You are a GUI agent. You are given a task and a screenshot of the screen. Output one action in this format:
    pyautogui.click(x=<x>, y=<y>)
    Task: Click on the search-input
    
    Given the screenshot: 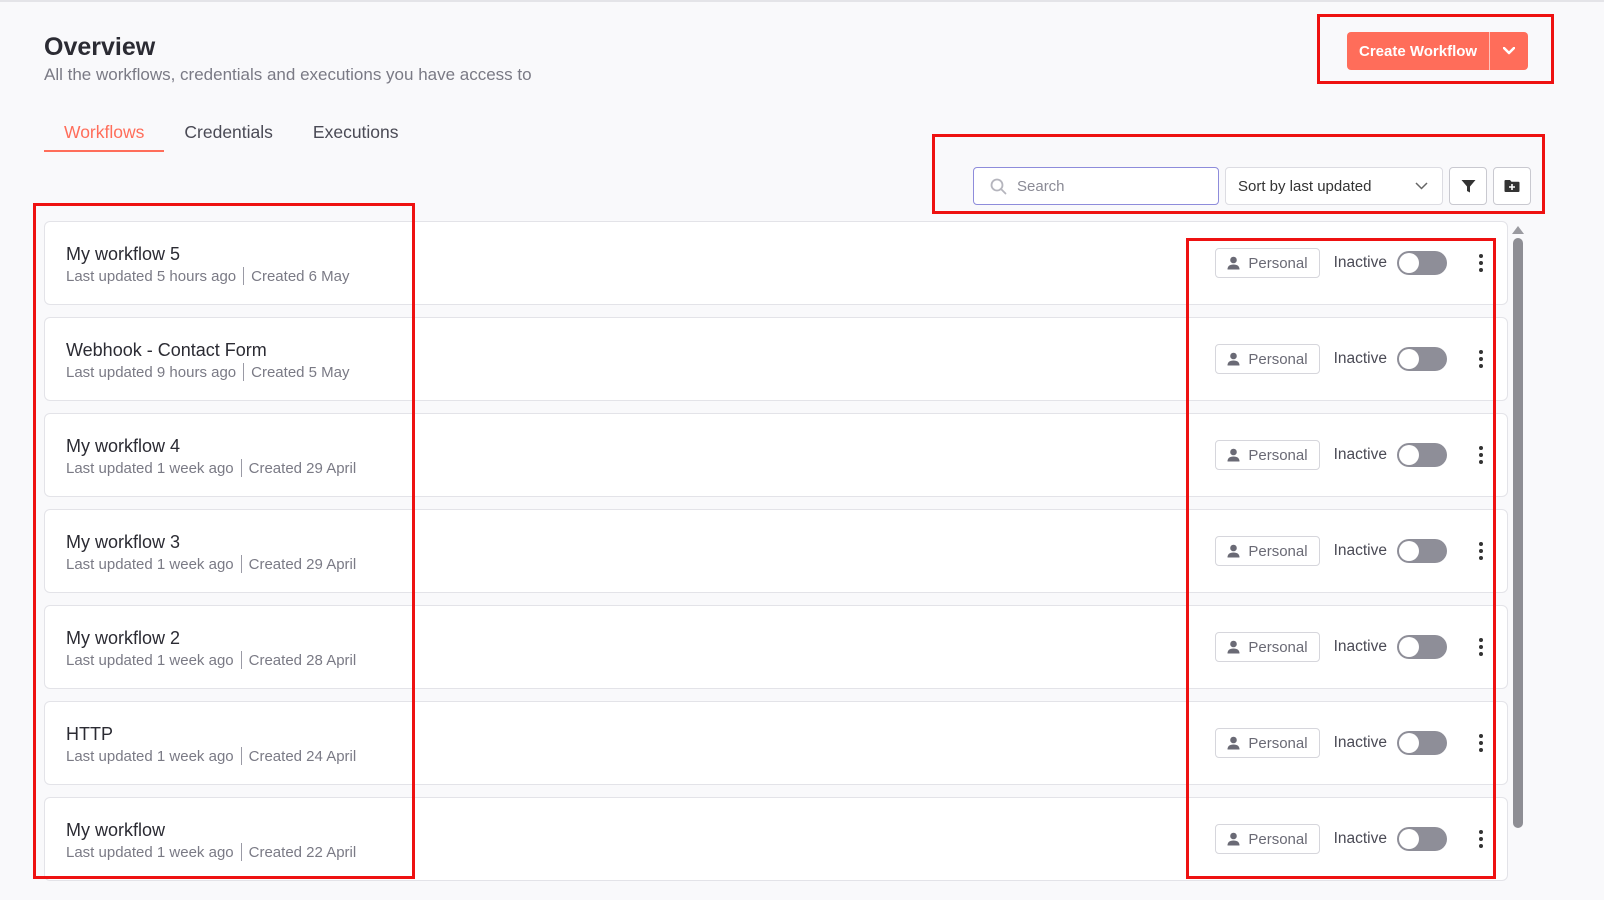 What is the action you would take?
    pyautogui.click(x=1112, y=186)
    